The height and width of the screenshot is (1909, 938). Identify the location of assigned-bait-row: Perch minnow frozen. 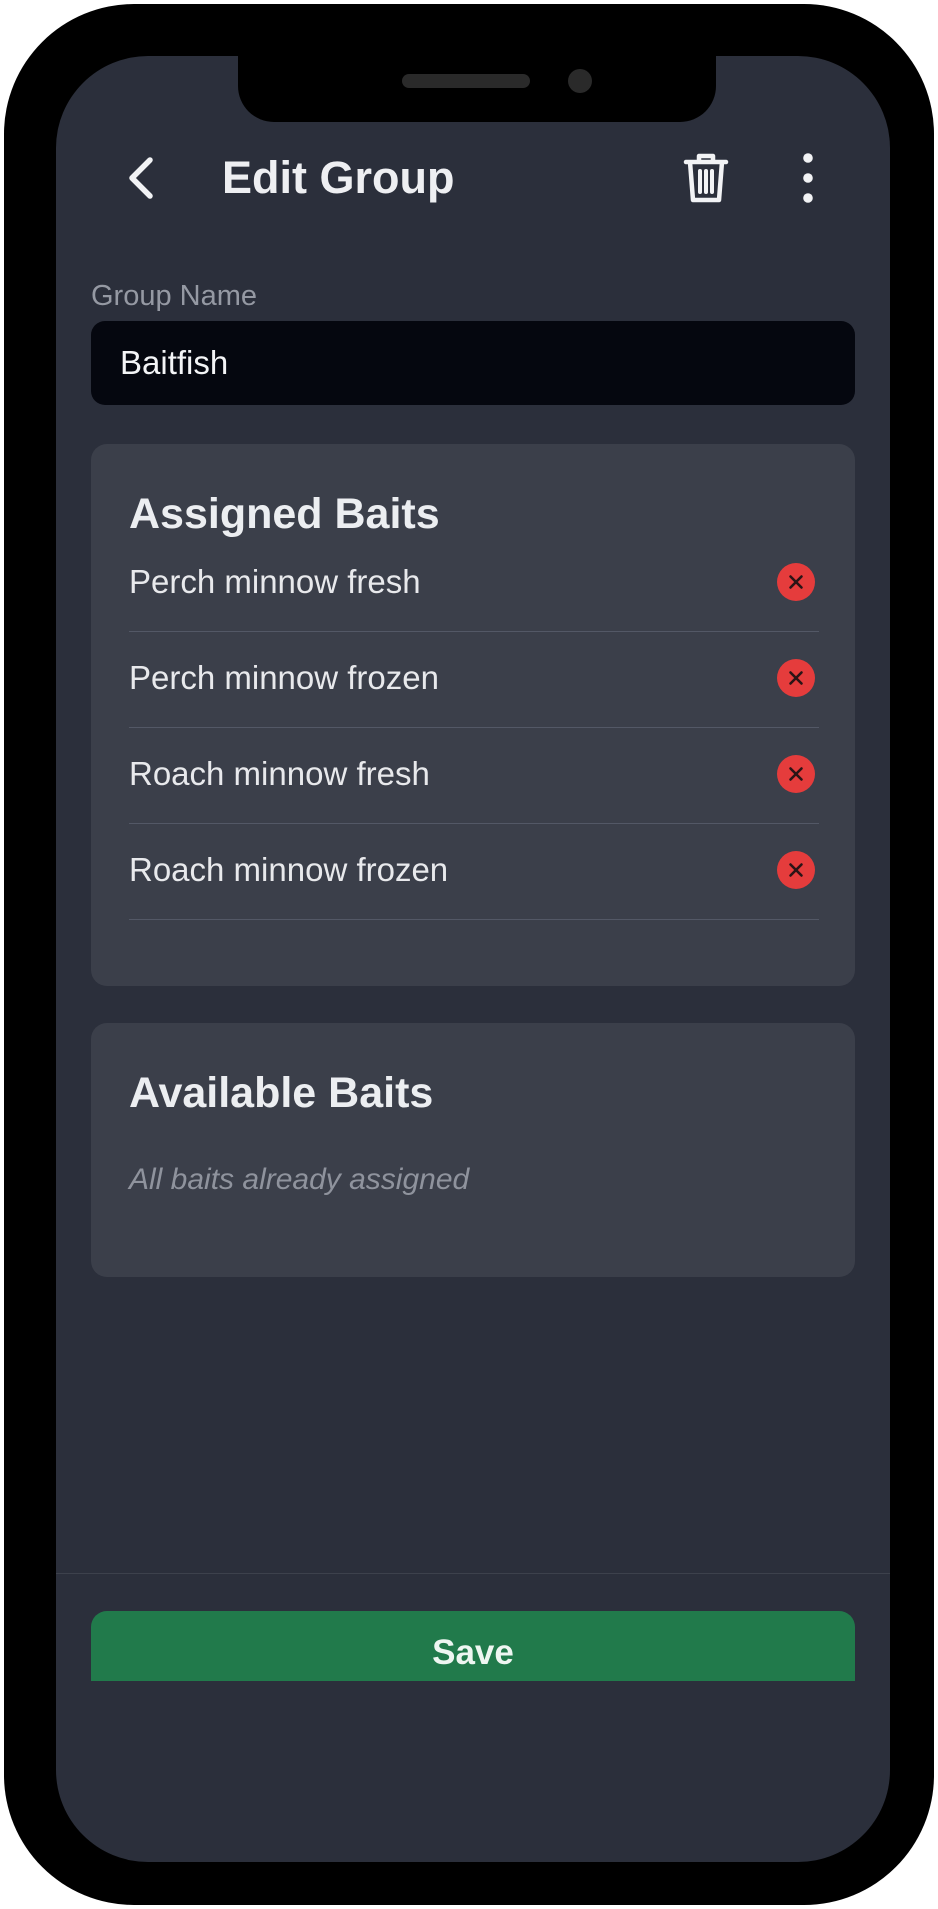
(474, 679).